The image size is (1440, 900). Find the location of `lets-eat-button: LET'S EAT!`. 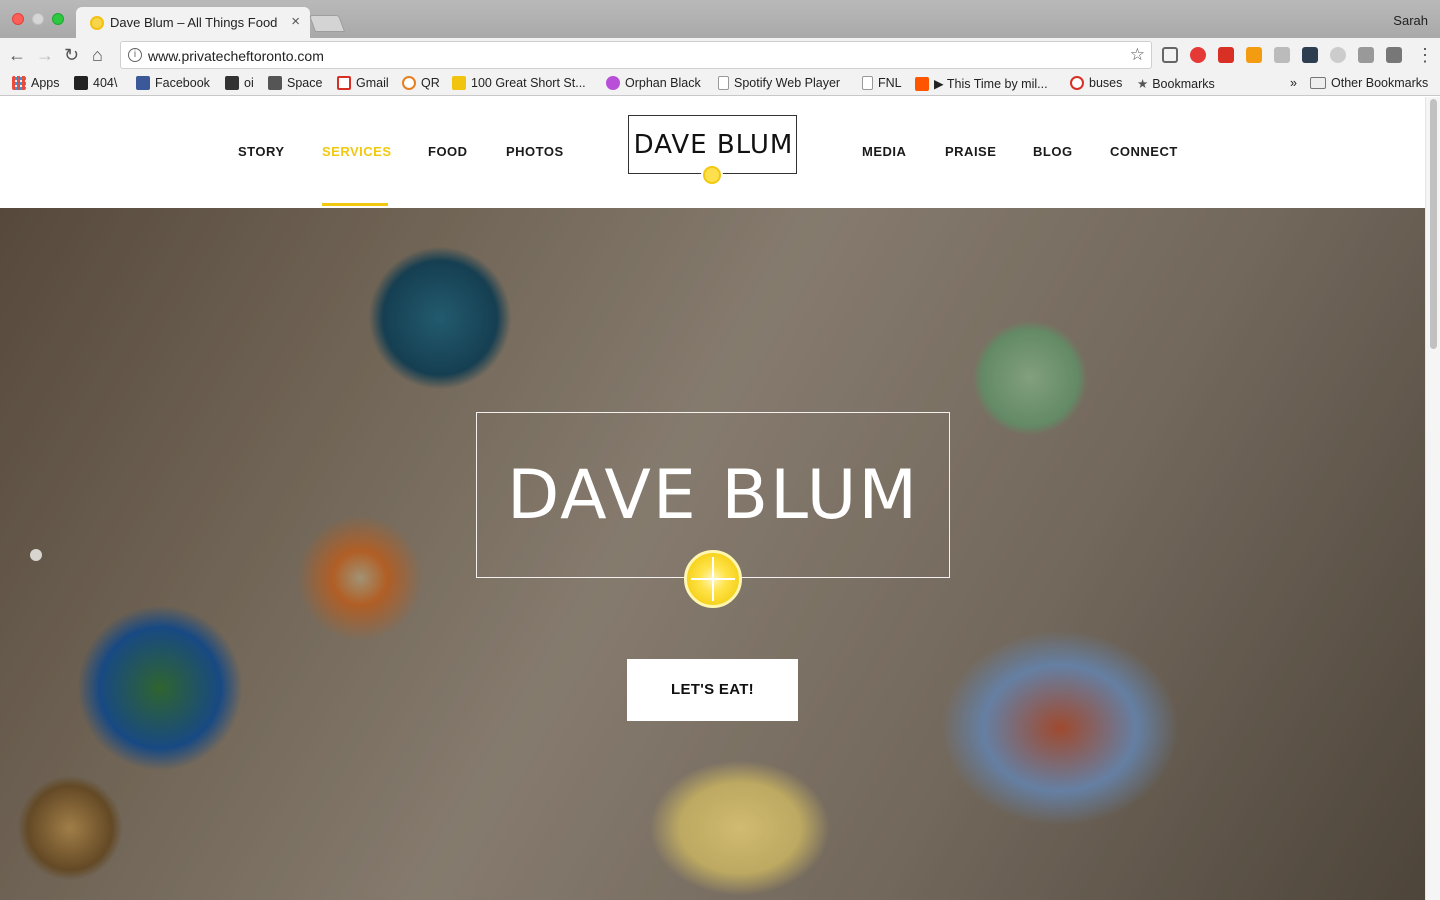

lets-eat-button: LET'S EAT! is located at coordinates (712, 690).